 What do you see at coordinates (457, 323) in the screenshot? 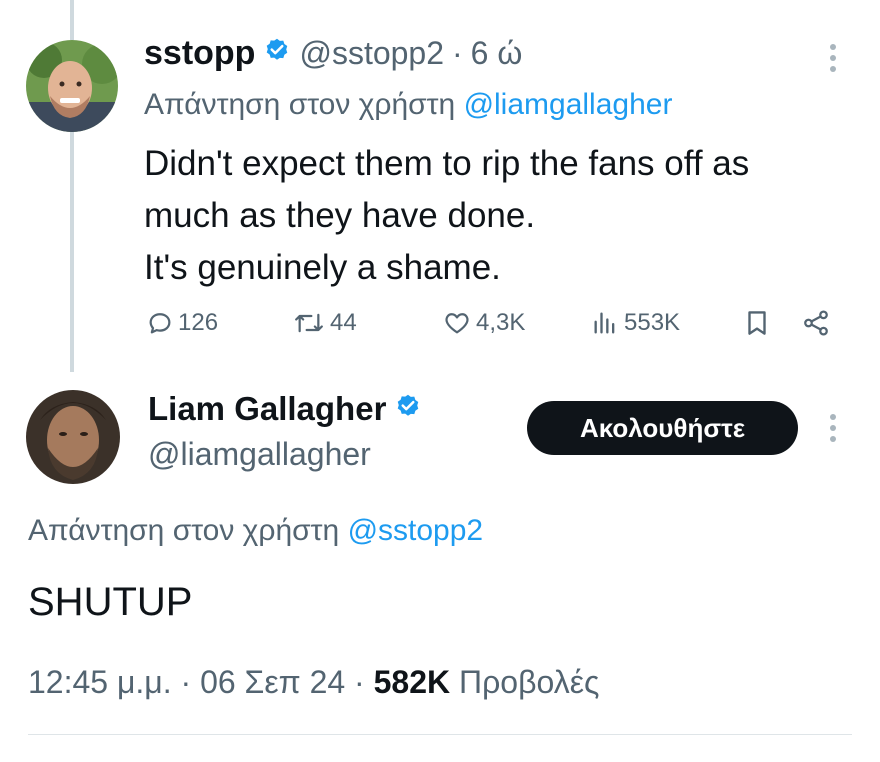
I see `like-icon` at bounding box center [457, 323].